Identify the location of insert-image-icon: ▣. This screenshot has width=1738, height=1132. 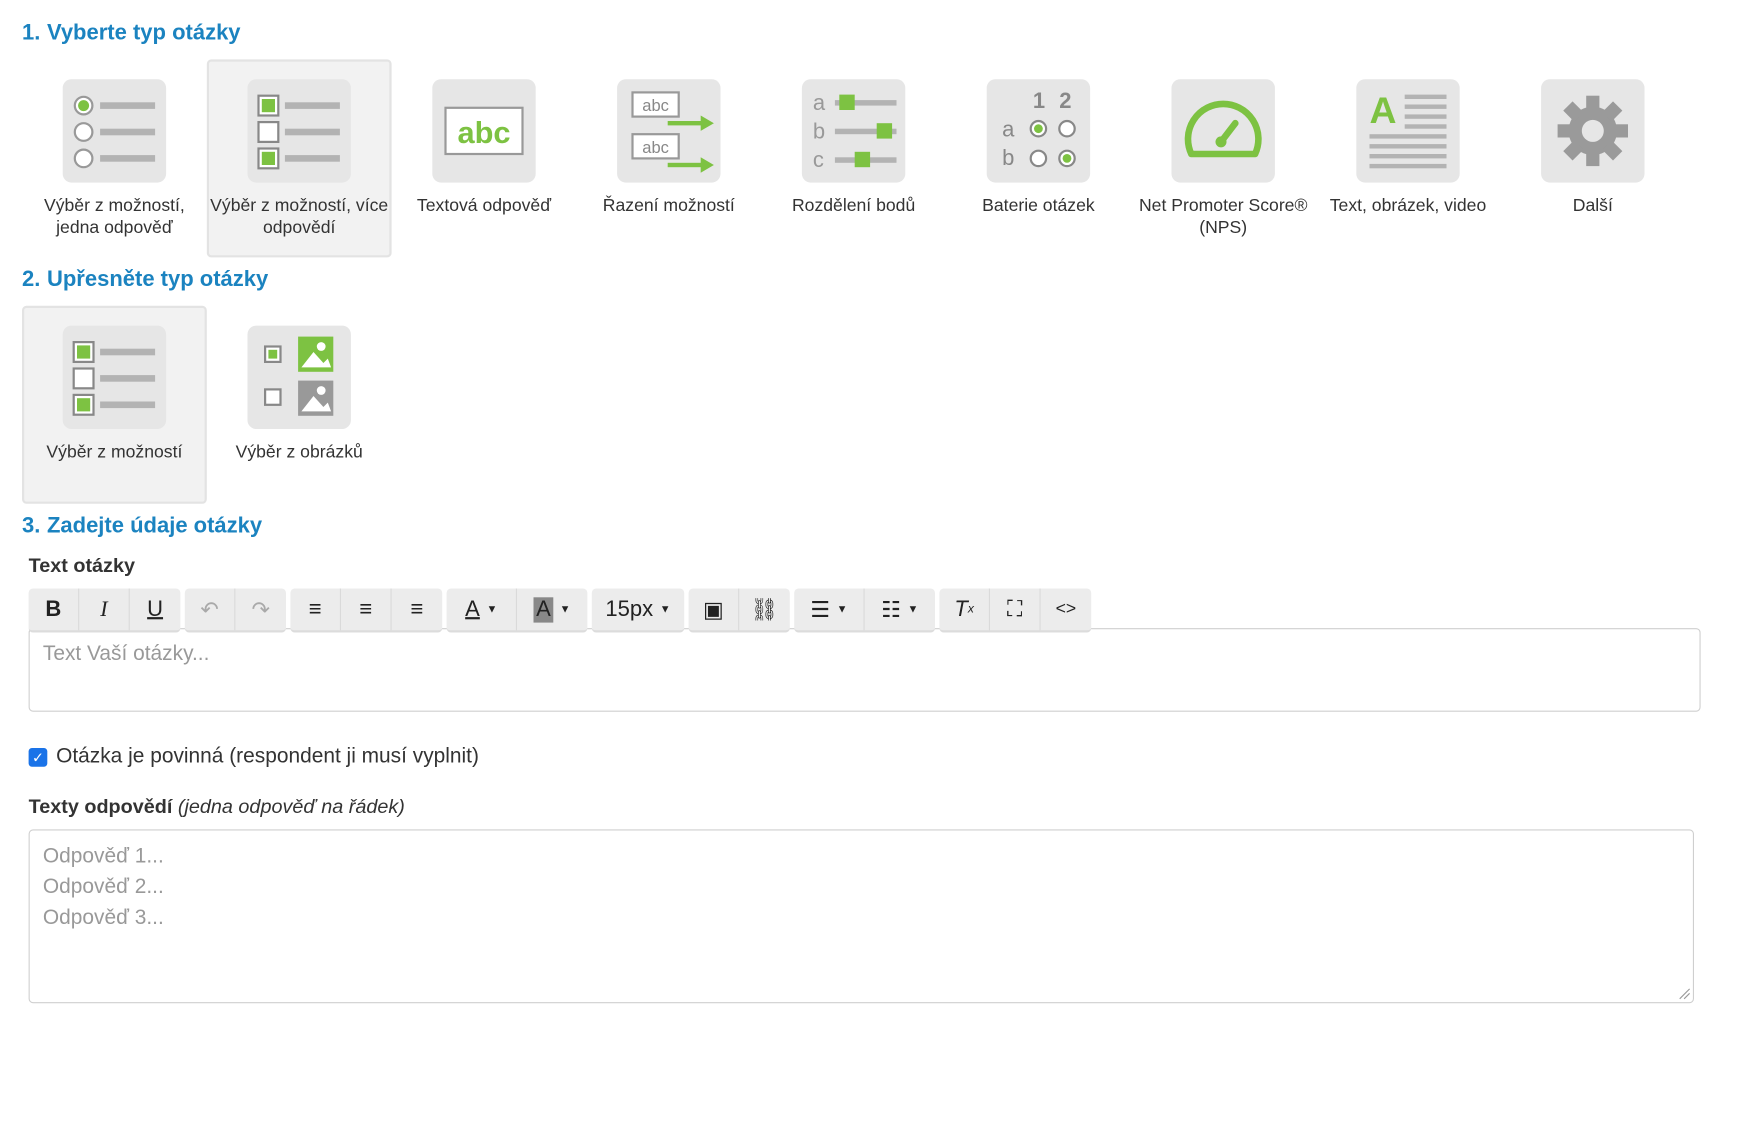
(714, 609).